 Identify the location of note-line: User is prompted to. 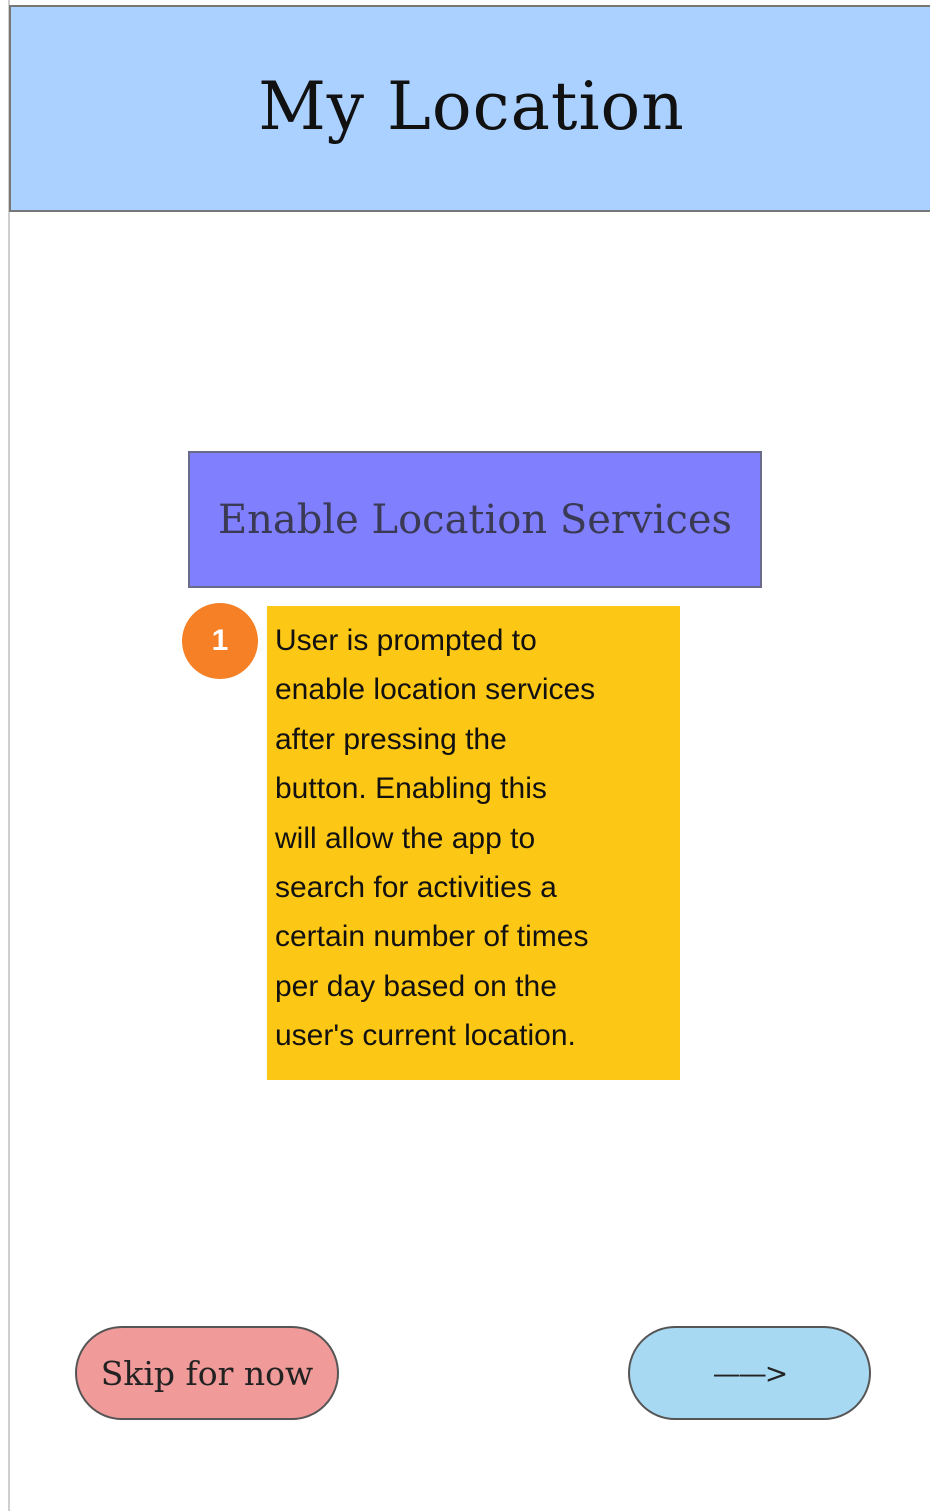
(406, 640).